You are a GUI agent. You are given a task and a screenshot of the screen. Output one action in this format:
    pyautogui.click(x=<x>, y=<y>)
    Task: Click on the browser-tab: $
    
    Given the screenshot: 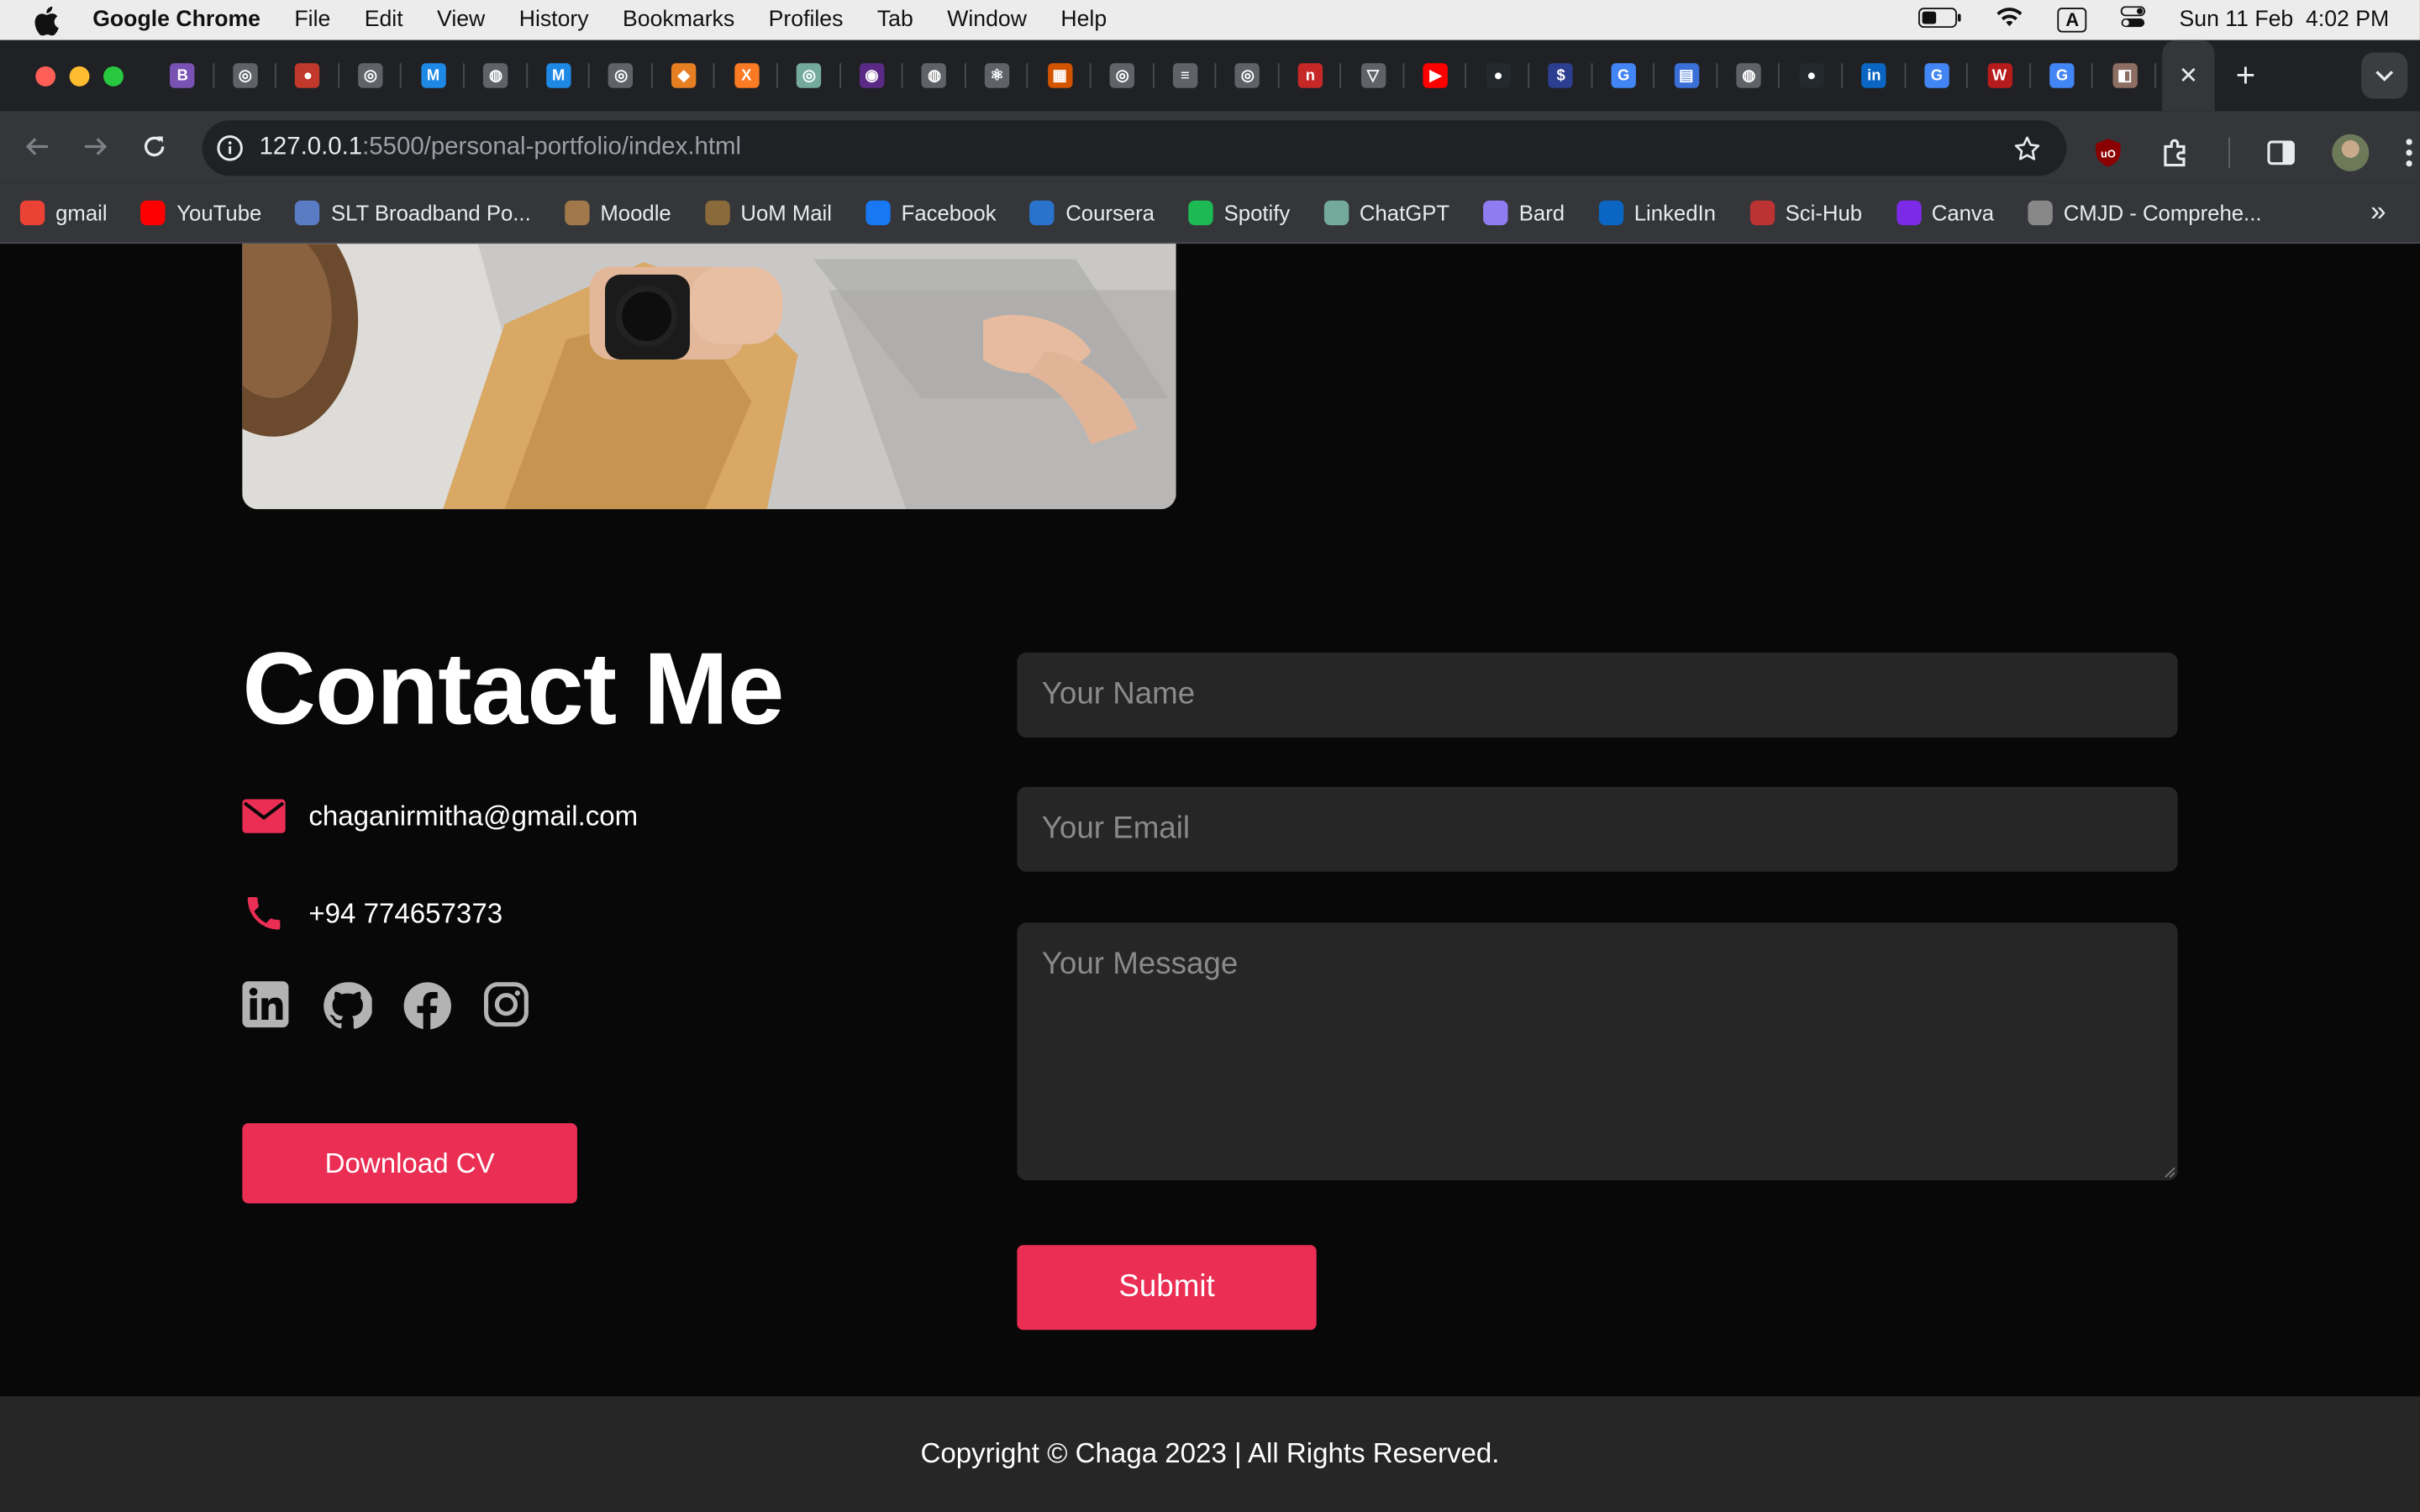 What is the action you would take?
    pyautogui.click(x=1560, y=75)
    